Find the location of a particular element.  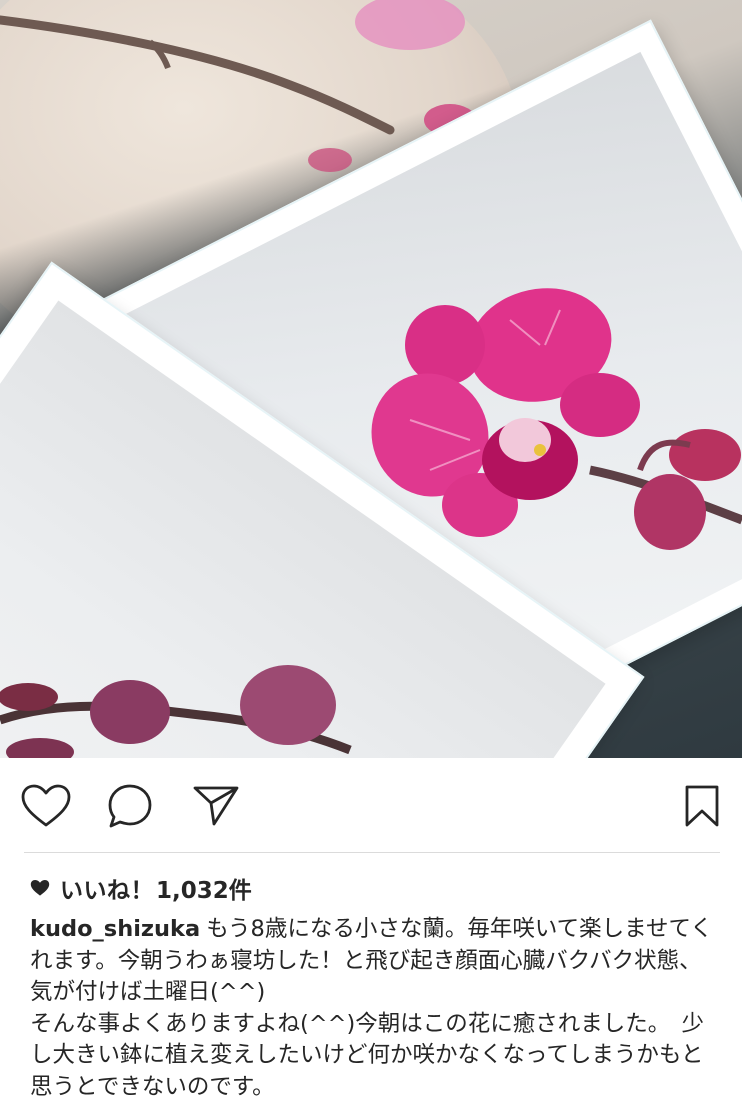

likes-label: いいね！ is located at coordinates (107, 891).